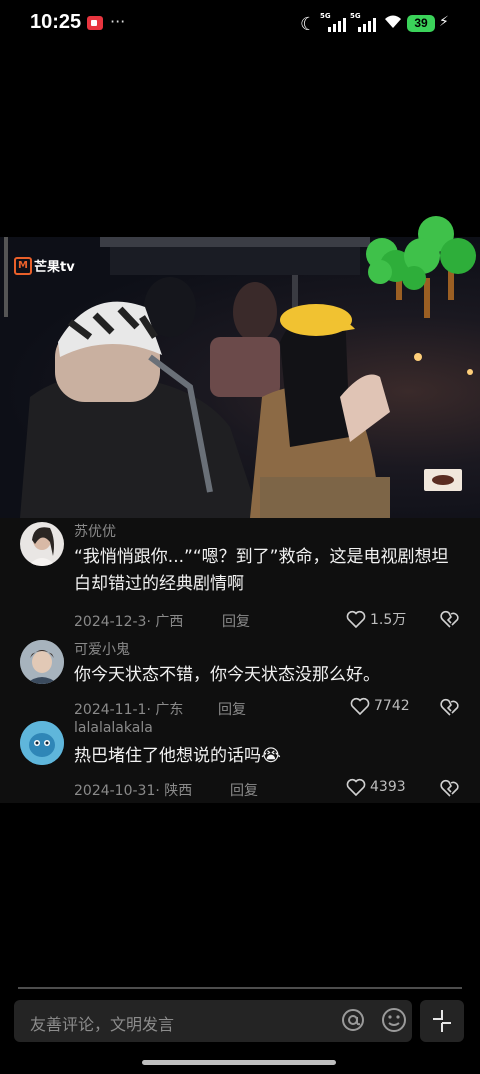 The image size is (480, 1074). Describe the element at coordinates (393, 23) in the screenshot. I see `wifi-icon` at that location.